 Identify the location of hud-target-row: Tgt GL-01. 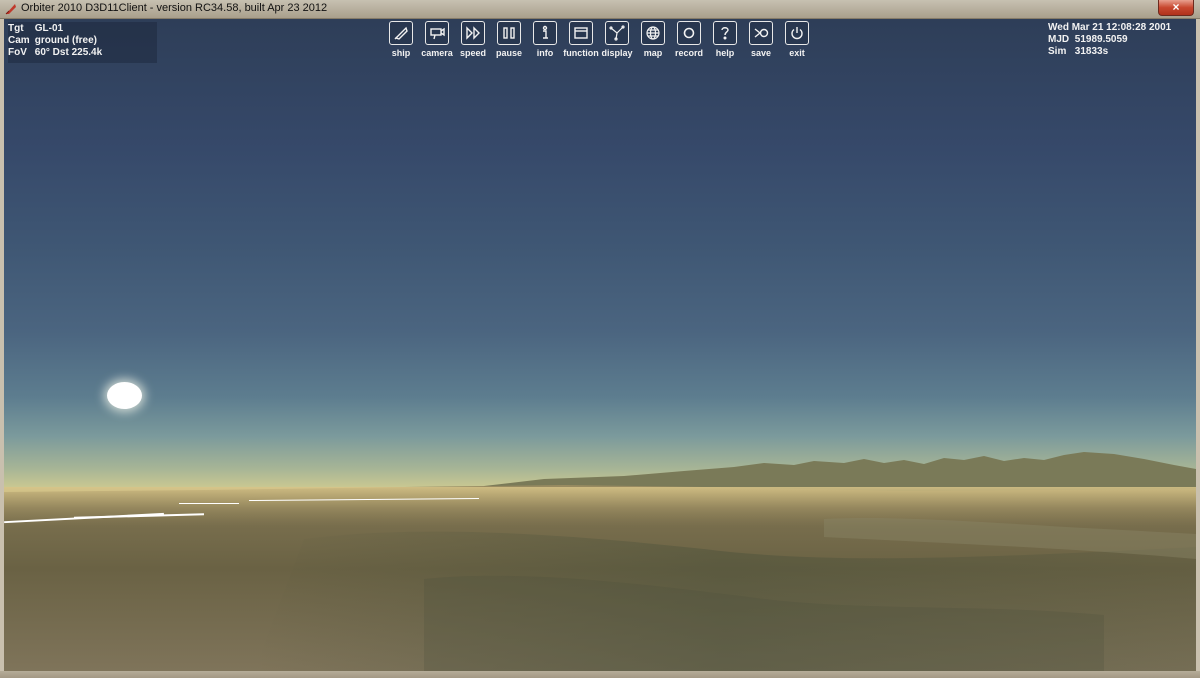
(36, 28).